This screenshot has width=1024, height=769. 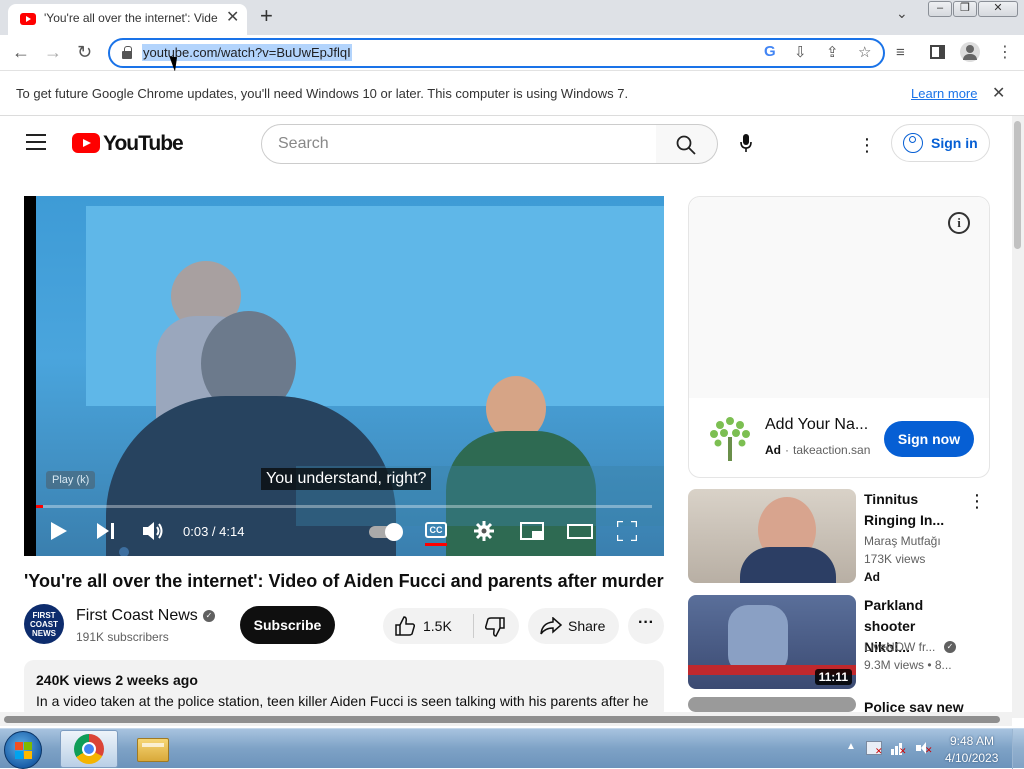 I want to click on horizontal-scrollbar, so click(x=506, y=719).